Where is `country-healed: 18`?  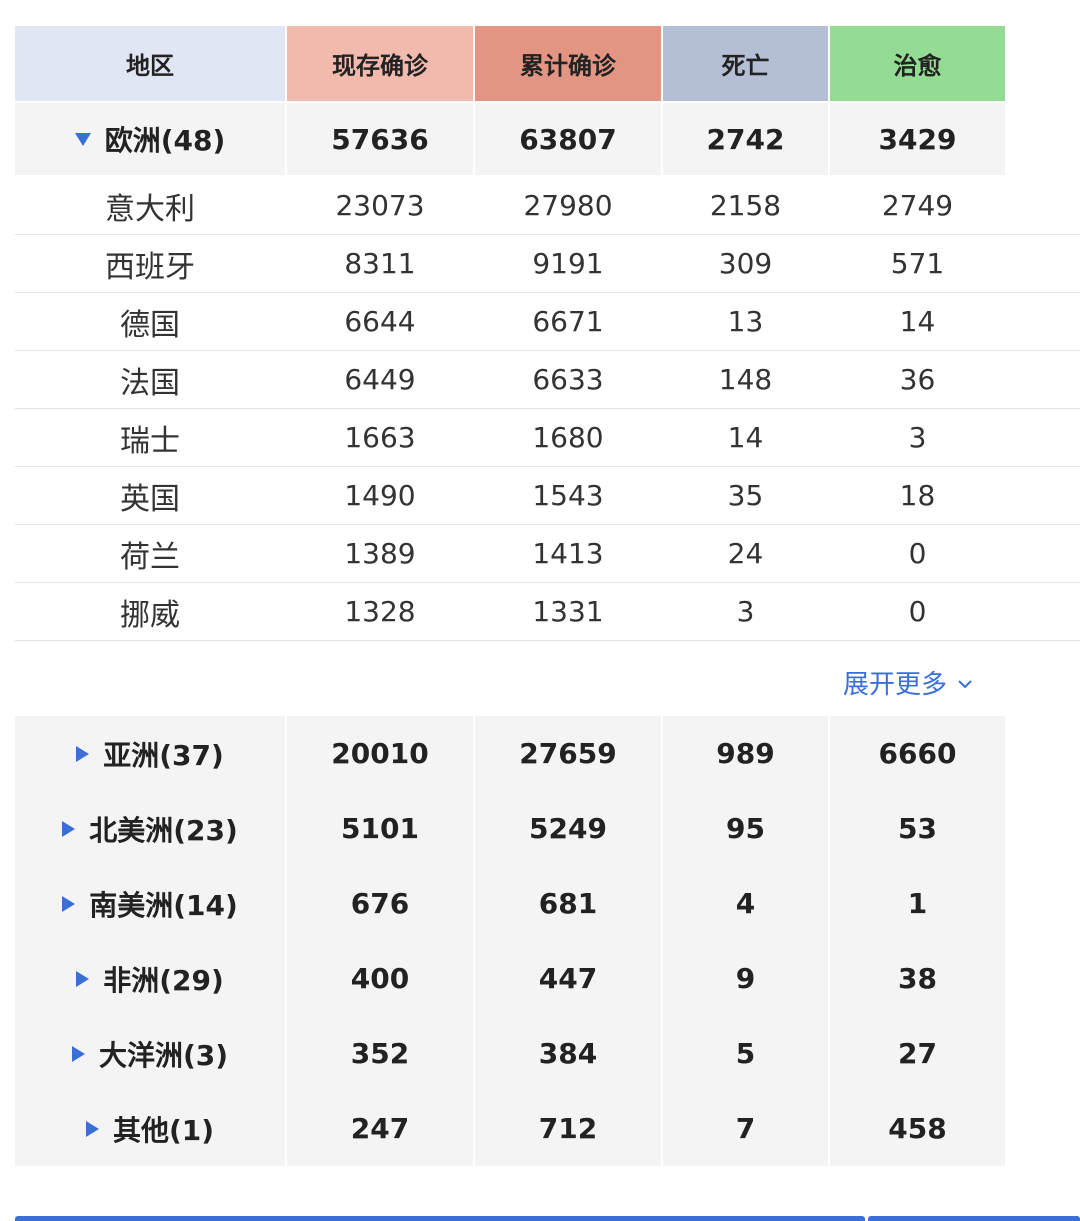 country-healed: 18 is located at coordinates (917, 495).